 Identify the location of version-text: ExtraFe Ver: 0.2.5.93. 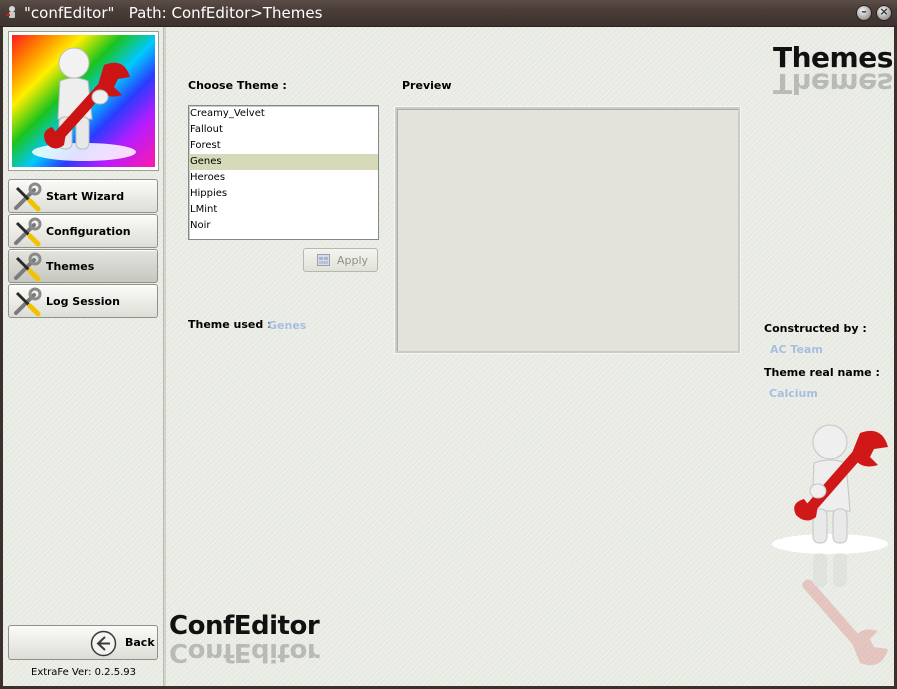
(83, 672).